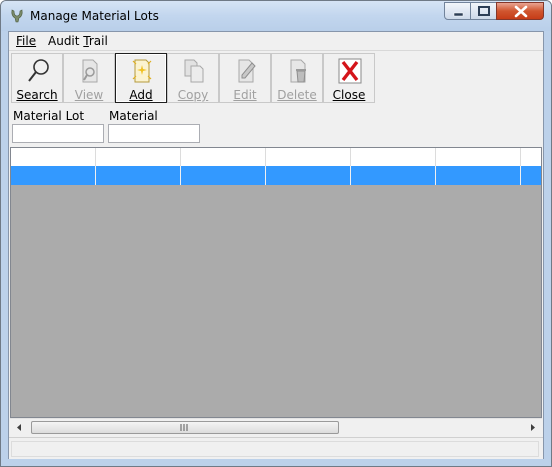  Describe the element at coordinates (141, 95) in the screenshot. I see `add-button-label: Add` at that location.